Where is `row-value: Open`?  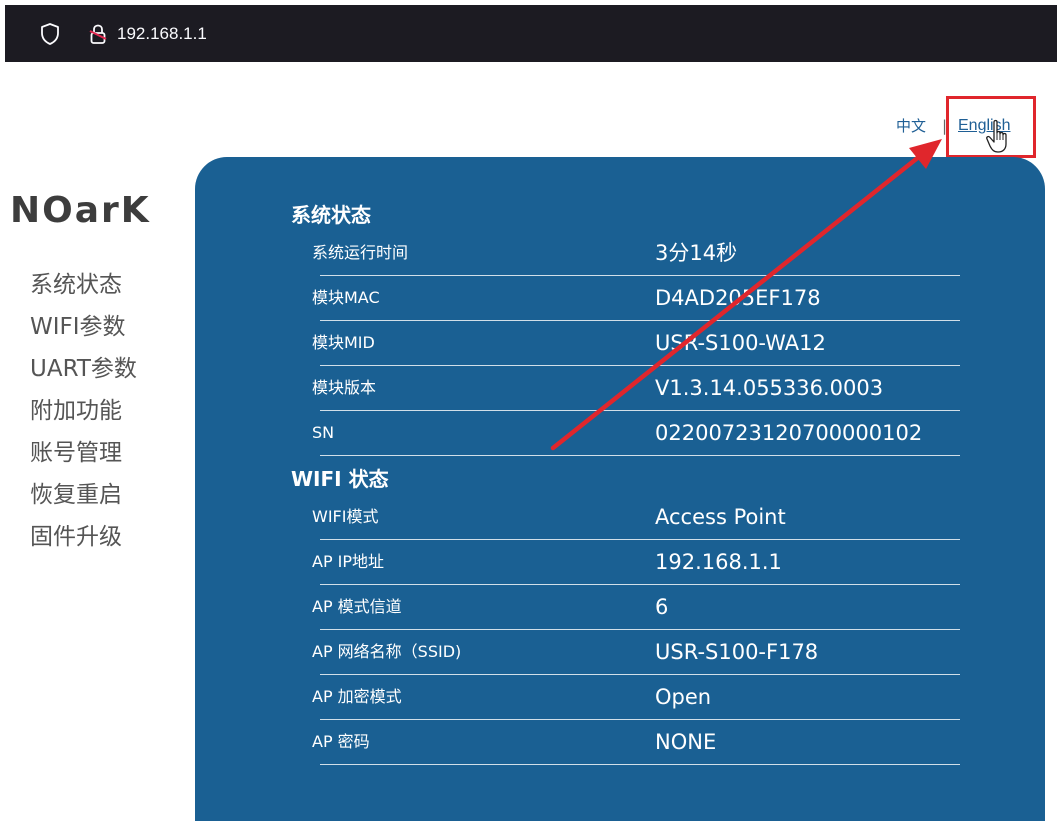
row-value: Open is located at coordinates (683, 697).